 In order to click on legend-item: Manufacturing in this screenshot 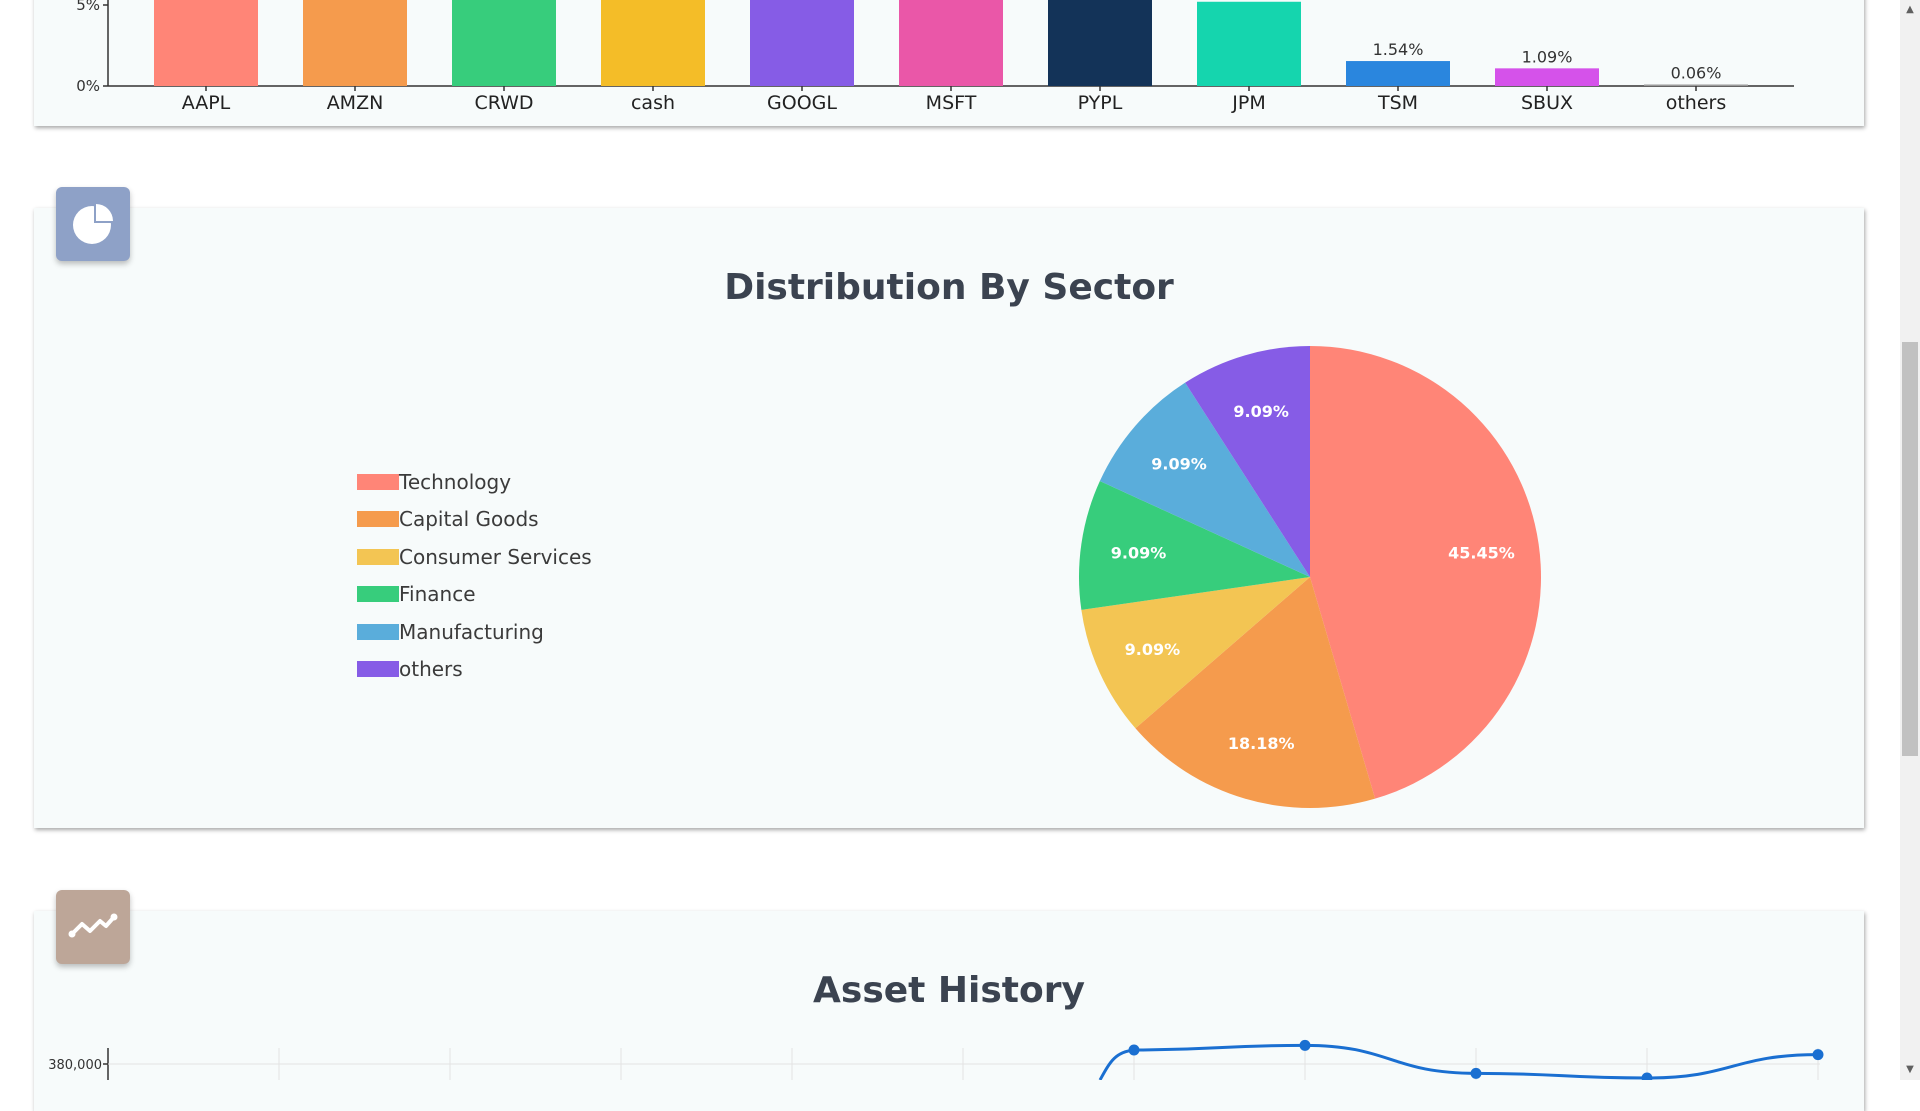, I will do `click(474, 632)`.